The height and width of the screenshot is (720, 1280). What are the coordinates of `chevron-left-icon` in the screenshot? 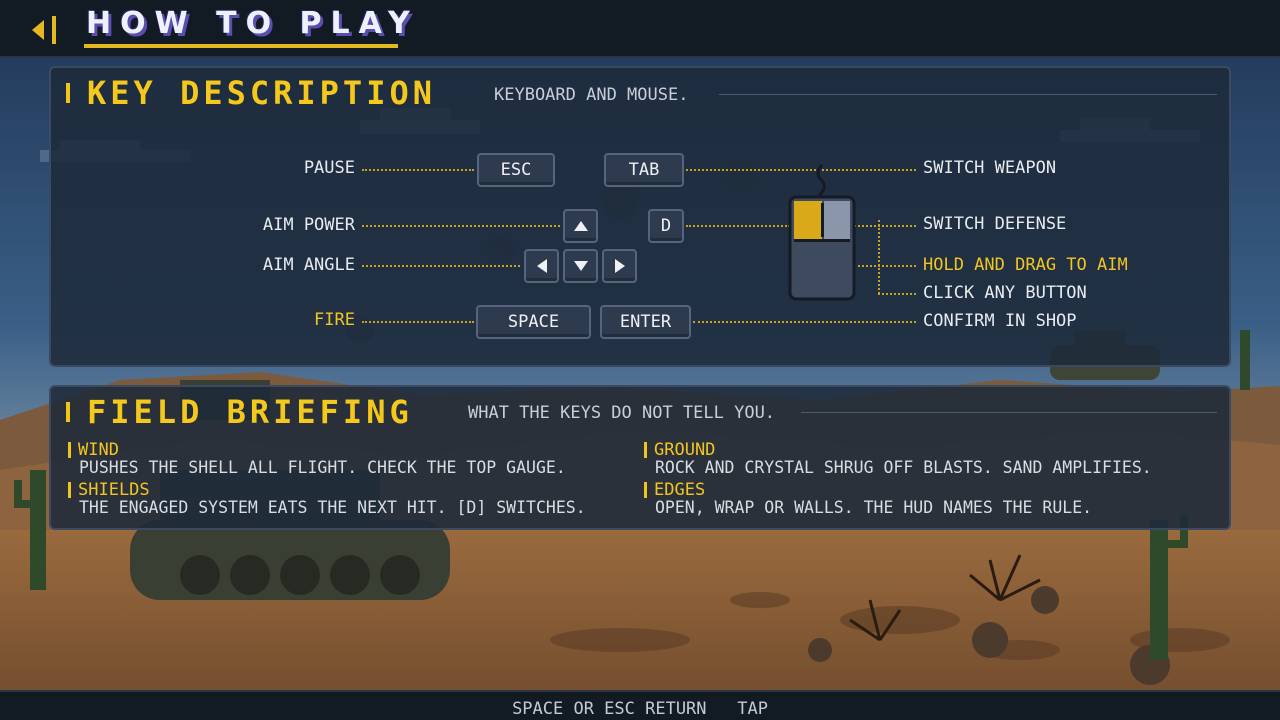 It's located at (44, 30).